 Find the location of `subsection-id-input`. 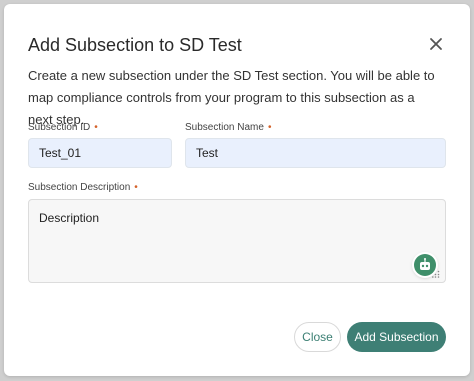

subsection-id-input is located at coordinates (100, 153).